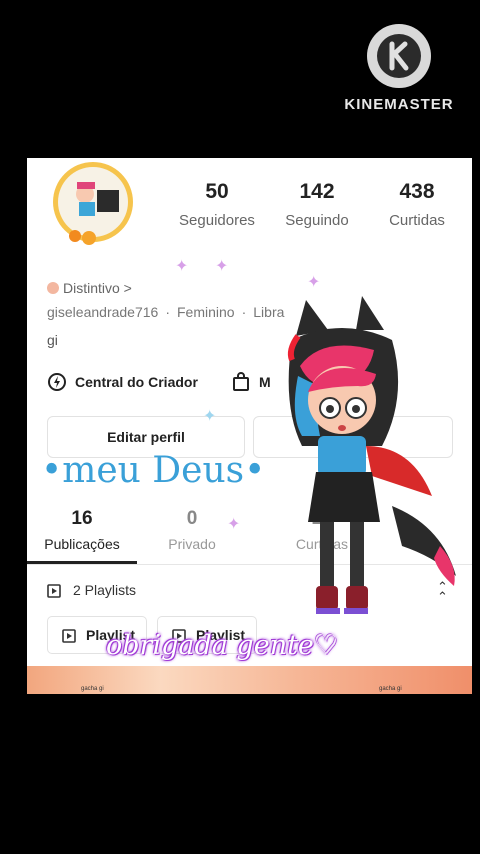 The height and width of the screenshot is (854, 480). Describe the element at coordinates (192, 544) in the screenshot. I see `tab-private-label: Privado` at that location.